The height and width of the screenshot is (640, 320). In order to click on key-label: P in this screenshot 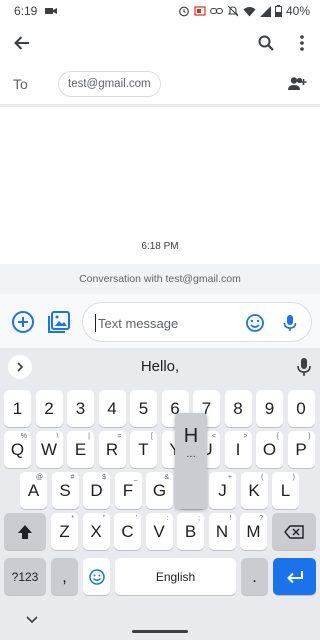, I will do `click(301, 449)`.